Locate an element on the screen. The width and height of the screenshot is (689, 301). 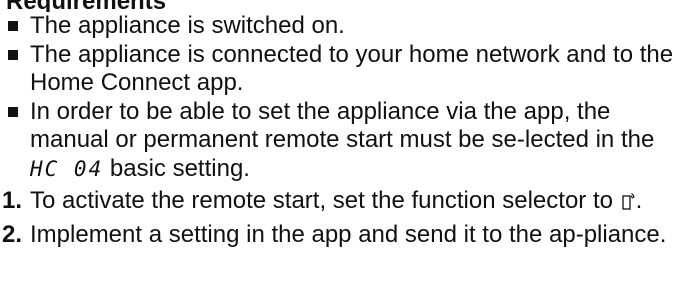
step-number: 2. is located at coordinates (12, 234).